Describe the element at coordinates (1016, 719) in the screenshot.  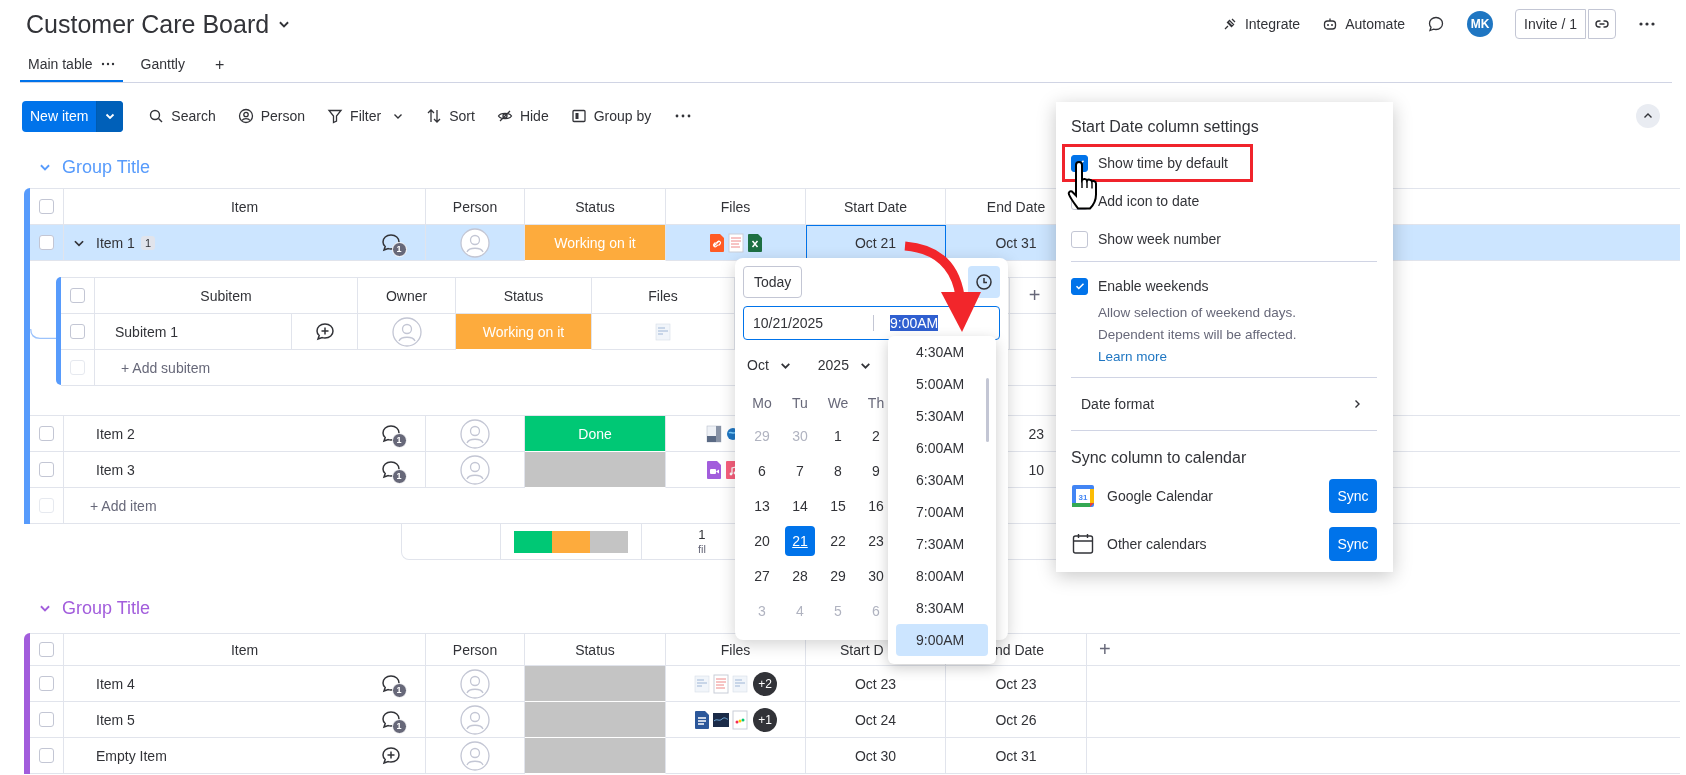
I see `date-text: Oct 26` at that location.